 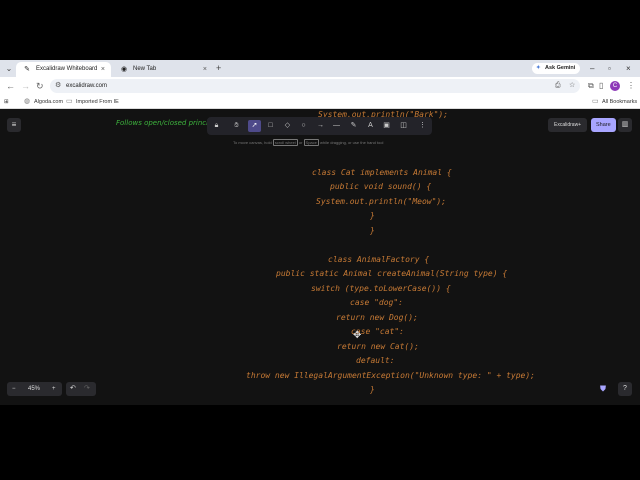 What do you see at coordinates (592, 68) in the screenshot?
I see `minimize-icon: –` at bounding box center [592, 68].